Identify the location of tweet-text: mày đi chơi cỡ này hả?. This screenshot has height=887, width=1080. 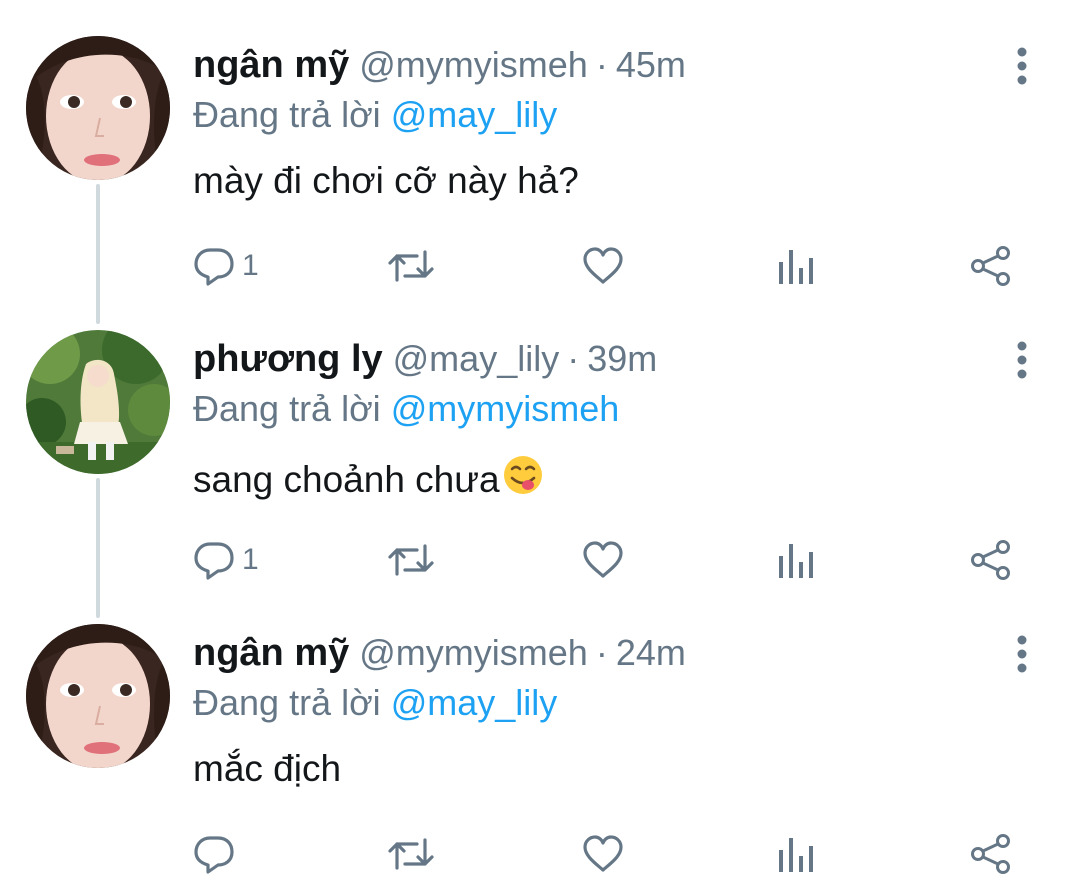
(386, 181).